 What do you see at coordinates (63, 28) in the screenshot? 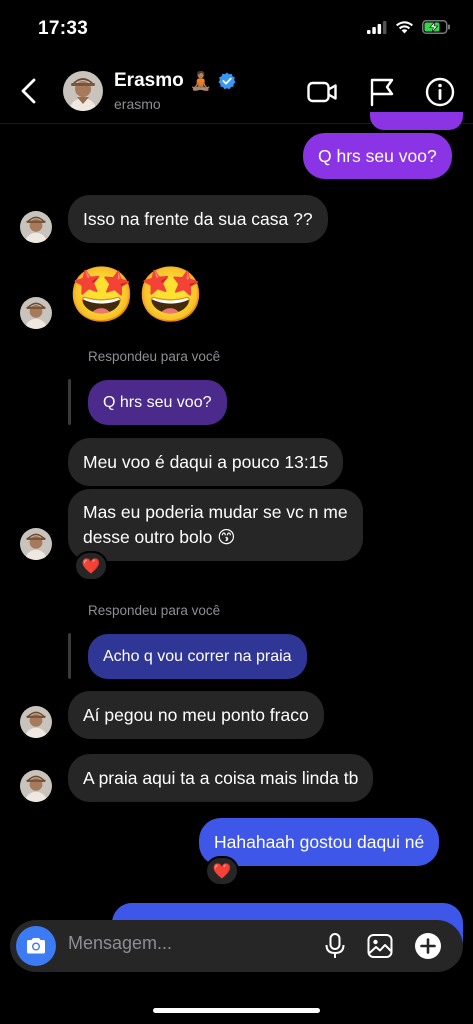
I see `status-time: 17:33` at bounding box center [63, 28].